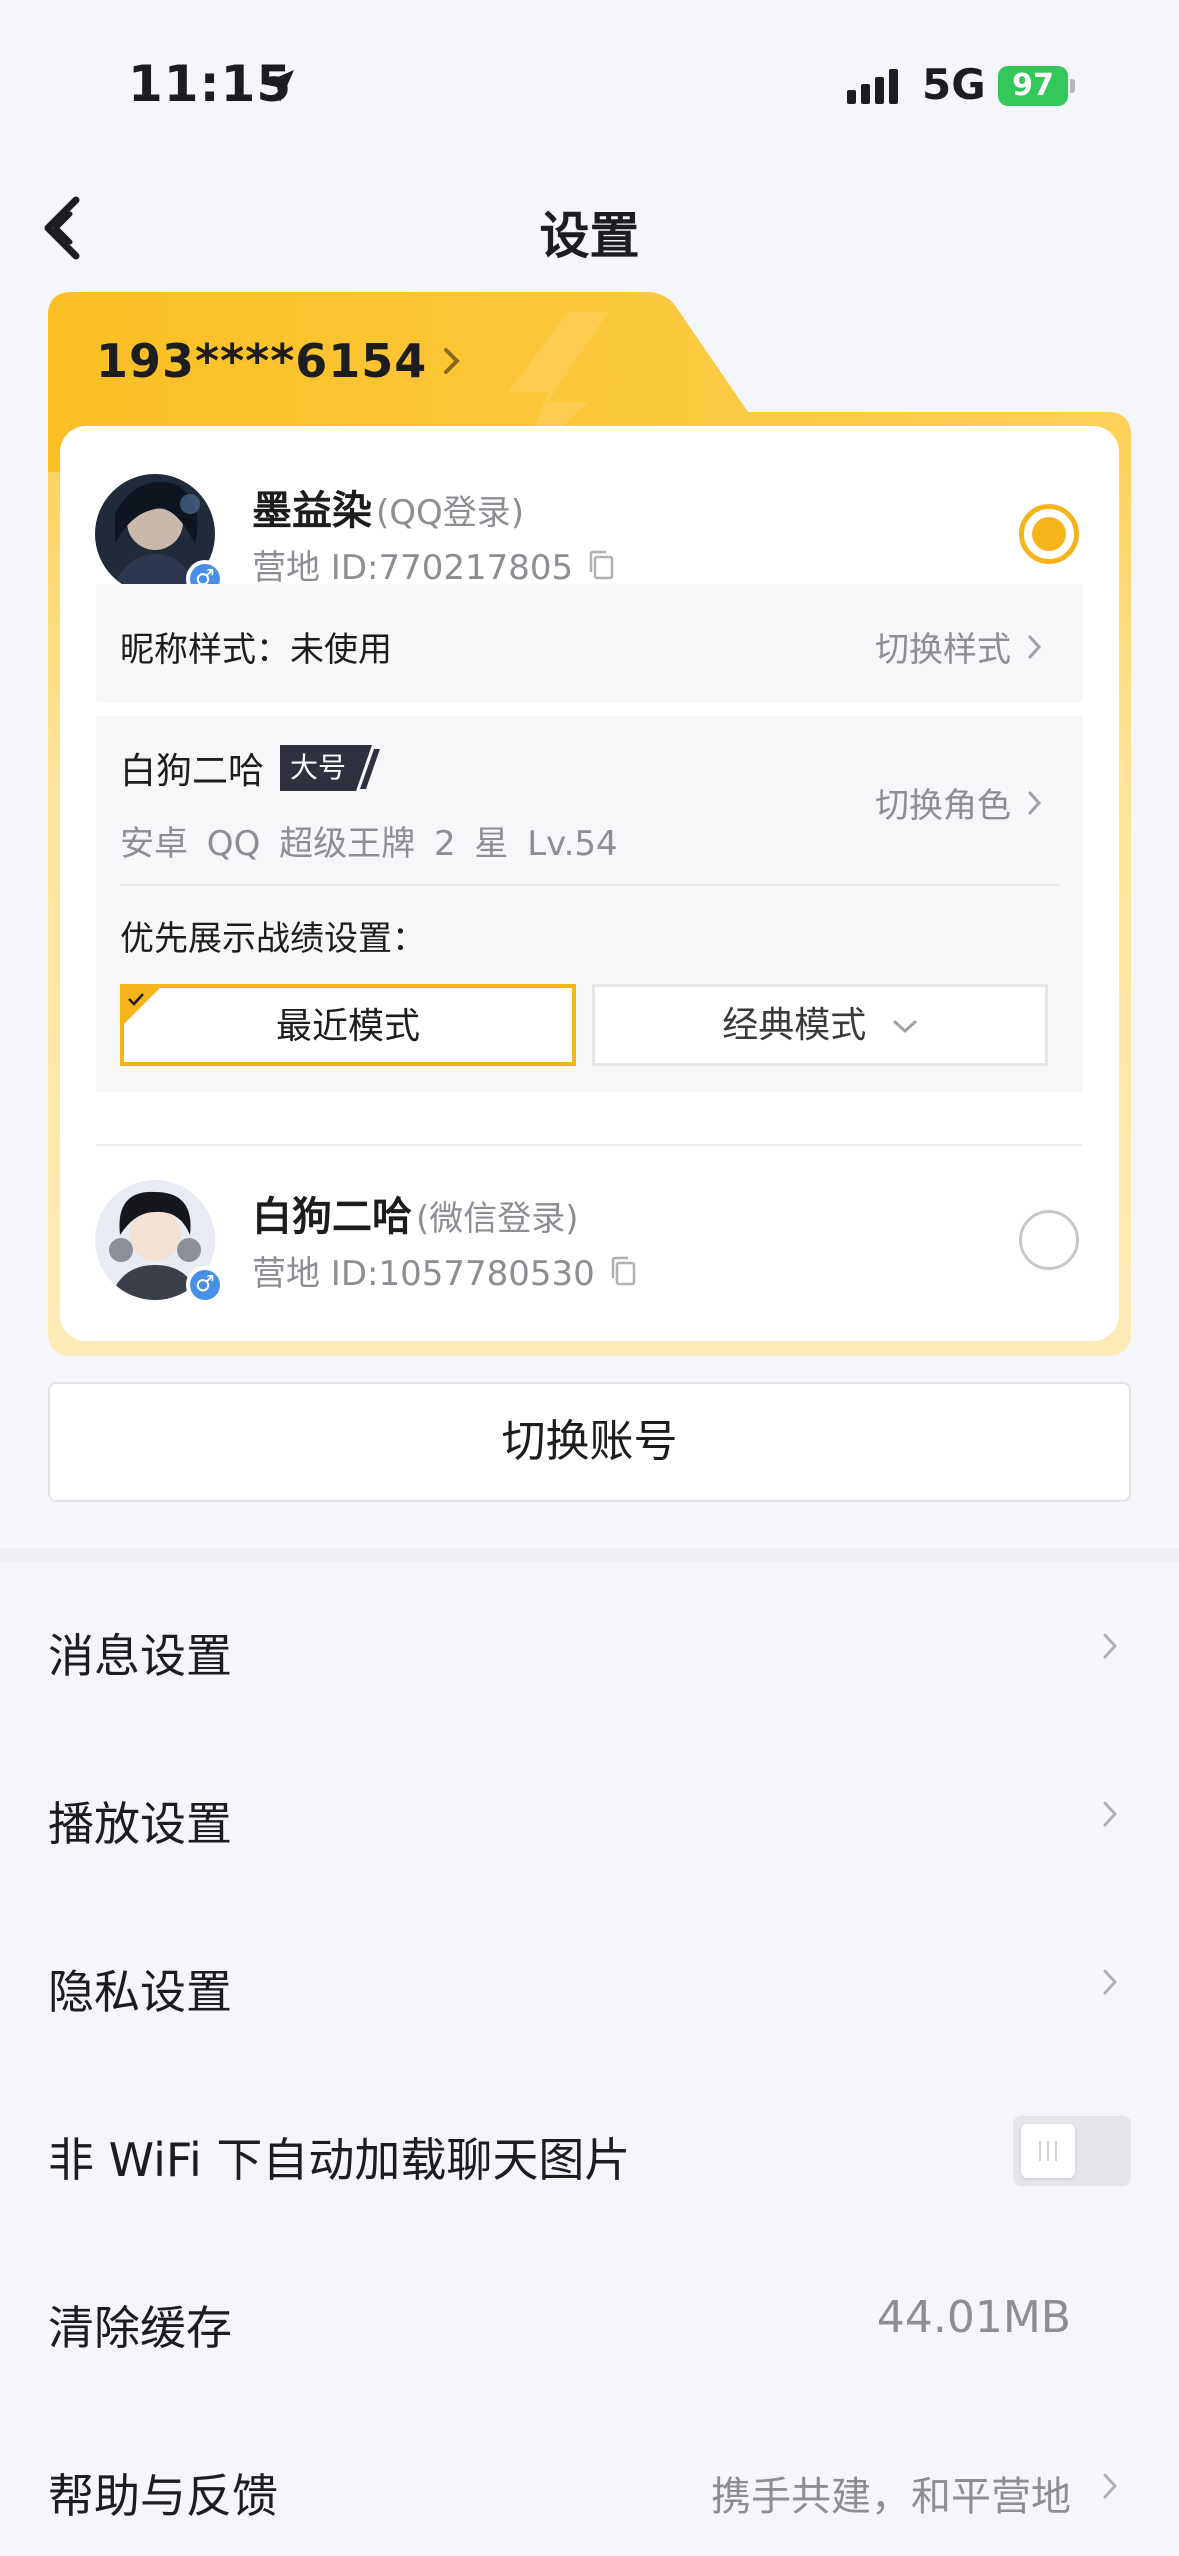 This screenshot has height=2556, width=1179. I want to click on account-id-text: 营地 ID:770217805, so click(413, 568).